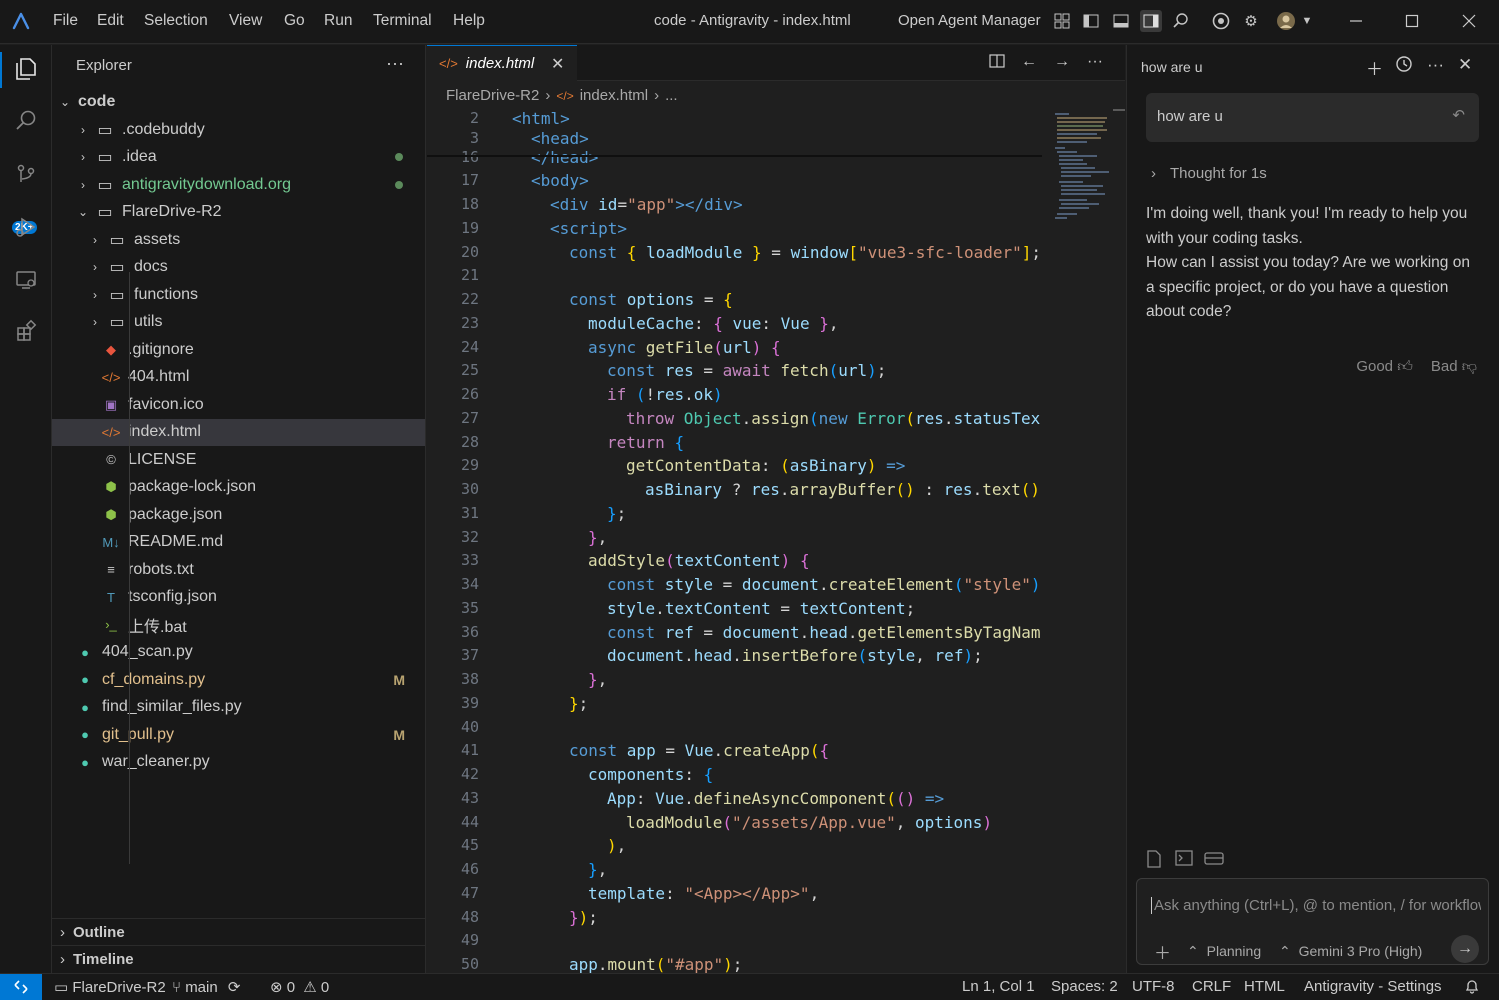 Image resolution: width=1499 pixels, height=1000 pixels. I want to click on breadcrumb-file: index.html, so click(614, 95).